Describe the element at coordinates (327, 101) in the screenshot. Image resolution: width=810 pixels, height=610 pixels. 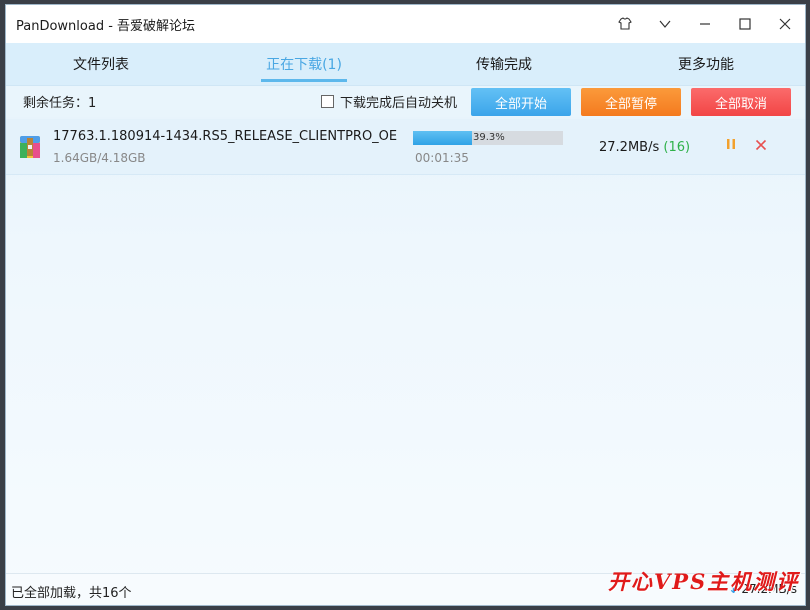
I see `auto-shutdown-checkbox` at that location.